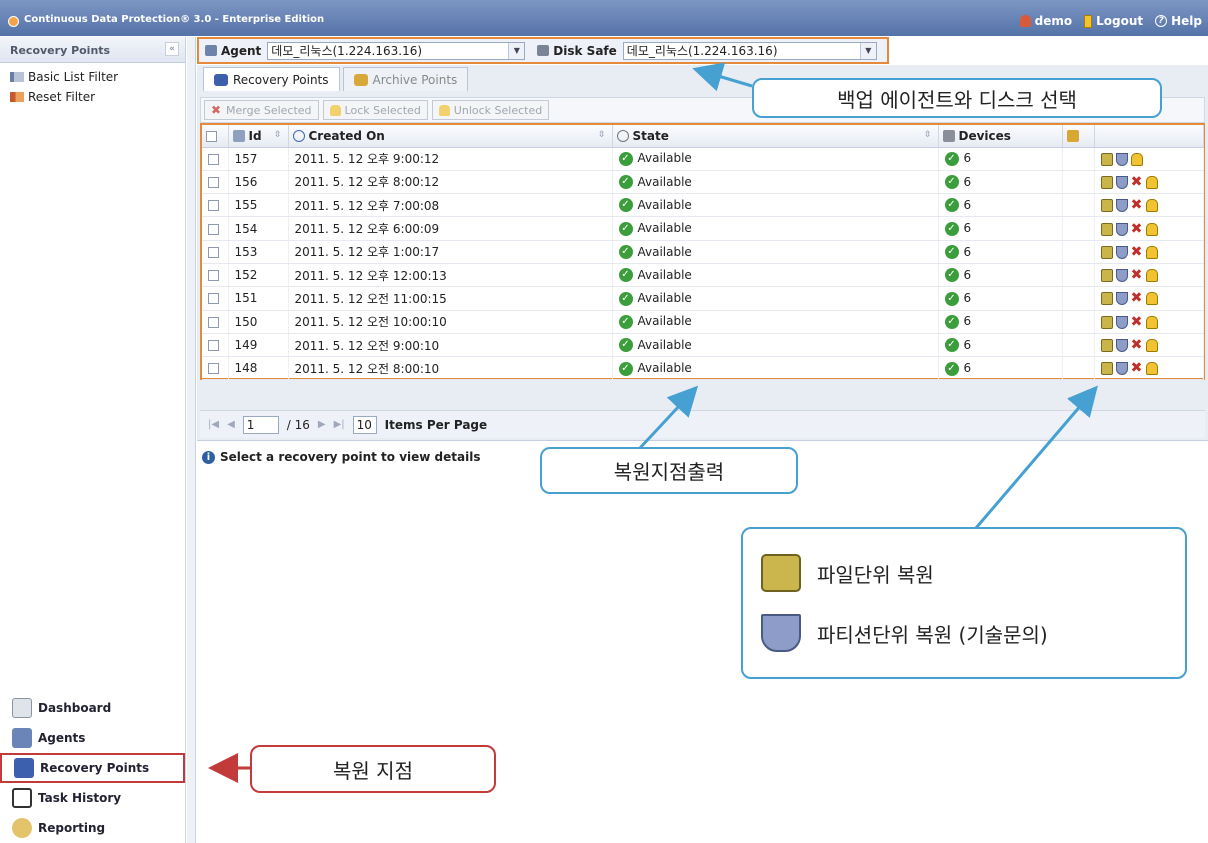  Describe the element at coordinates (261, 110) in the screenshot. I see `merge-selected-button: ✖ Merge Selected` at that location.